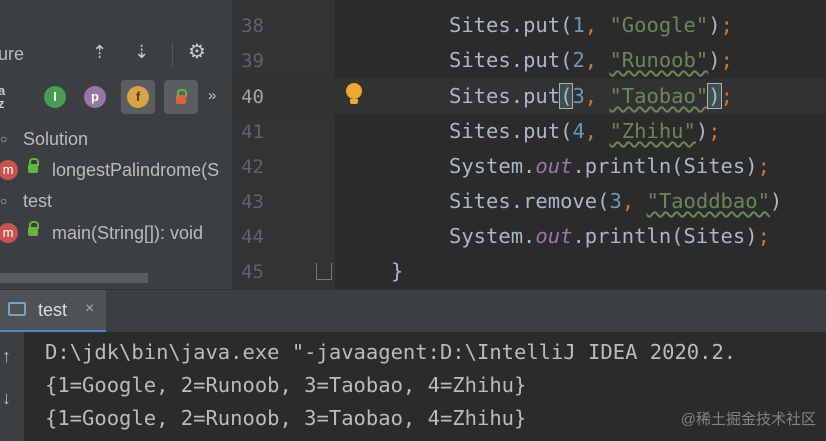 This screenshot has height=441, width=826. Describe the element at coordinates (197, 52) in the screenshot. I see `gear-icon: ⚙` at that location.